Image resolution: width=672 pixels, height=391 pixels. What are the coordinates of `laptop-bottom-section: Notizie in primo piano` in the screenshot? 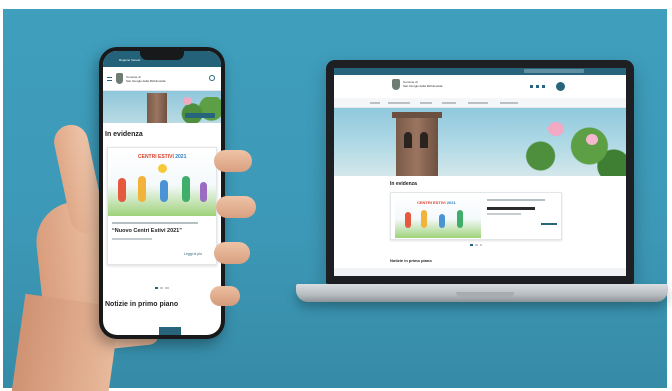 It's located at (411, 260).